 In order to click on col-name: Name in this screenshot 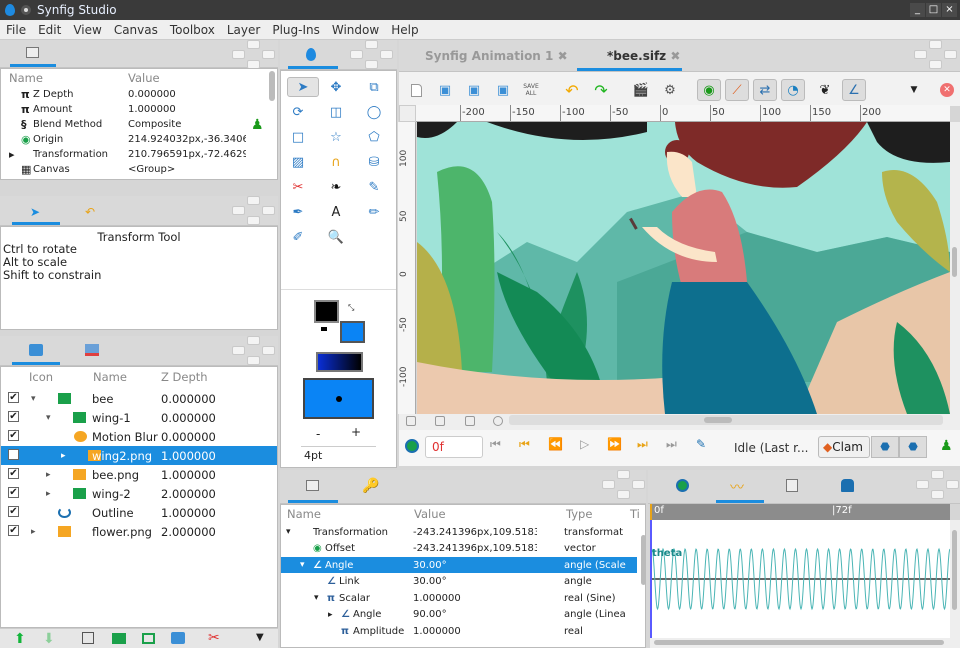, I will do `click(110, 377)`.